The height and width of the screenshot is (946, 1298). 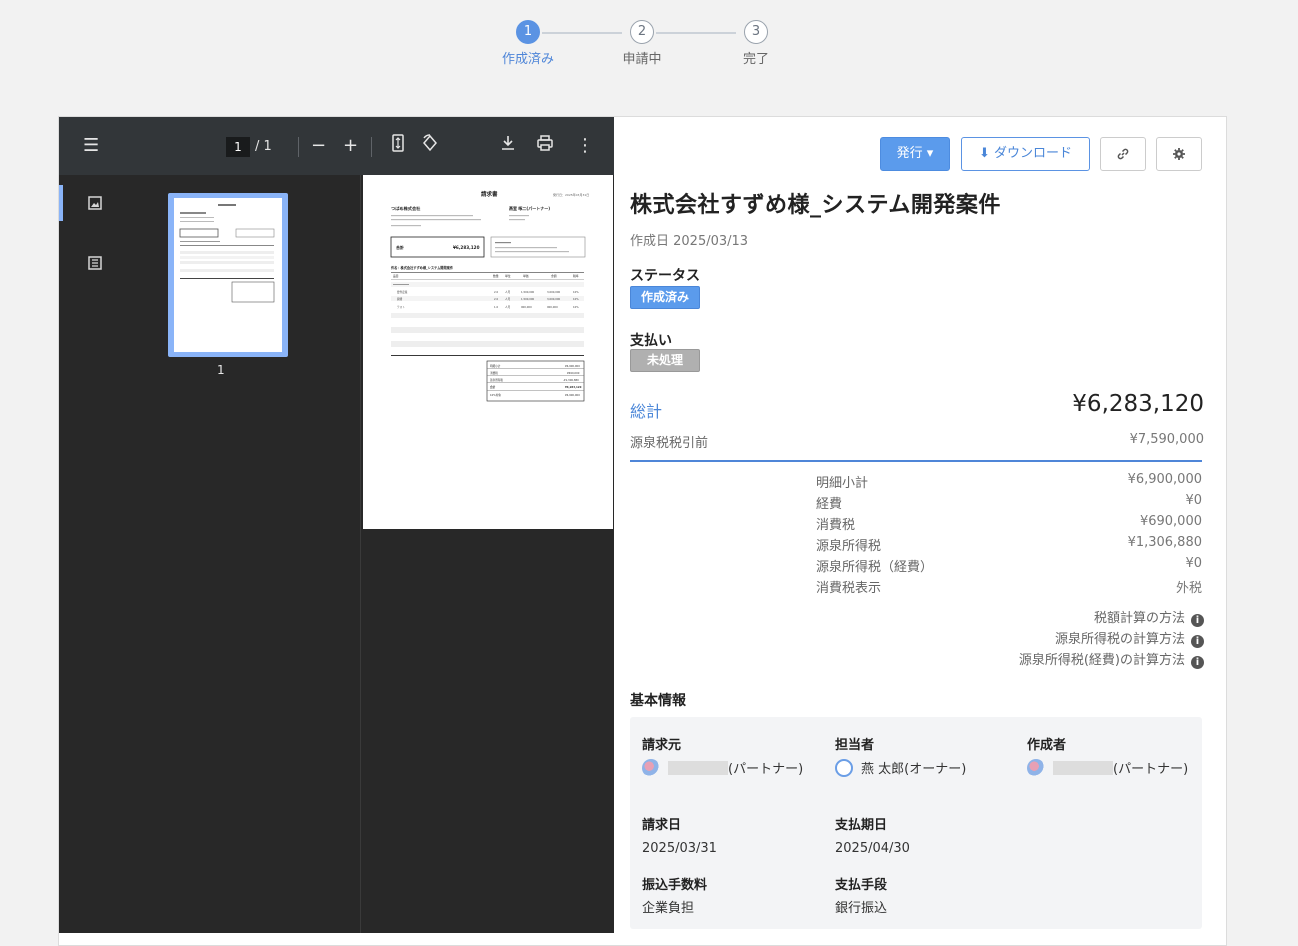 What do you see at coordinates (571, 194) in the screenshot?
I see `pdf-issue-date: 発行日：2025年03月31日` at bounding box center [571, 194].